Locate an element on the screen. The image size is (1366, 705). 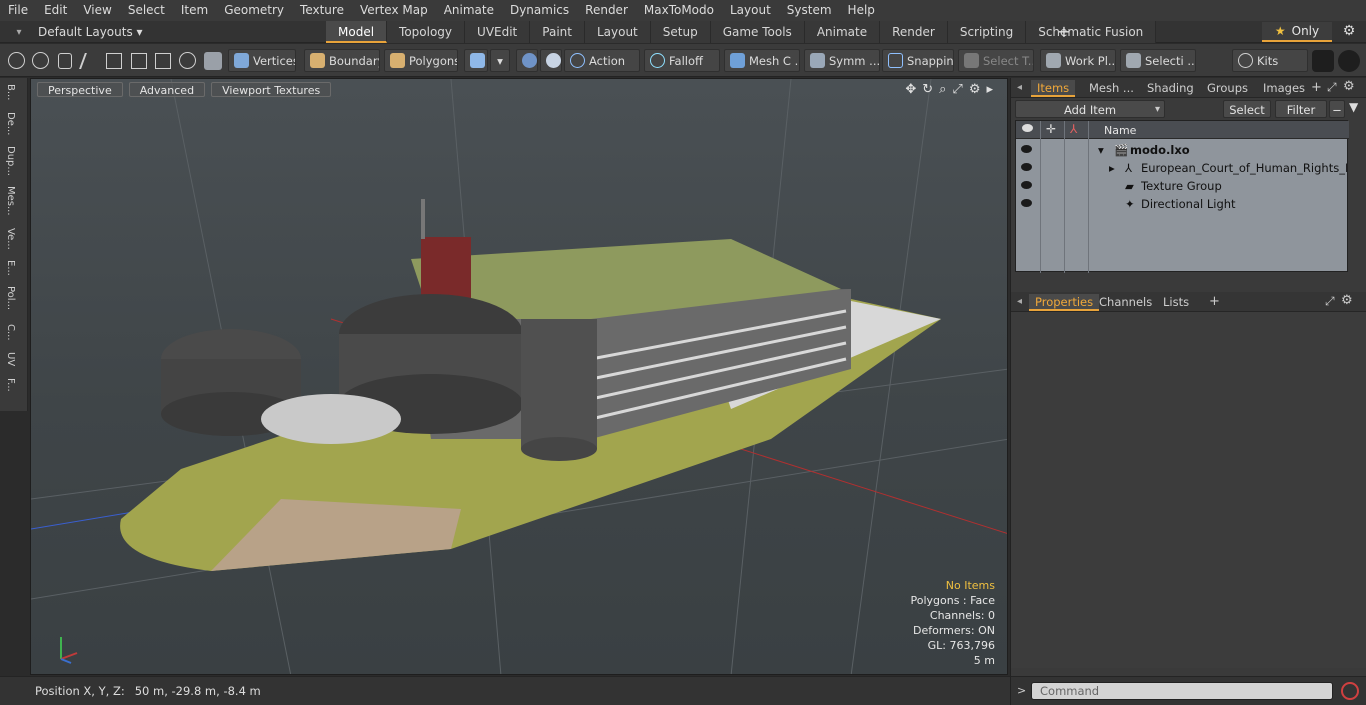
name-column-header: Name is located at coordinates (1120, 130).